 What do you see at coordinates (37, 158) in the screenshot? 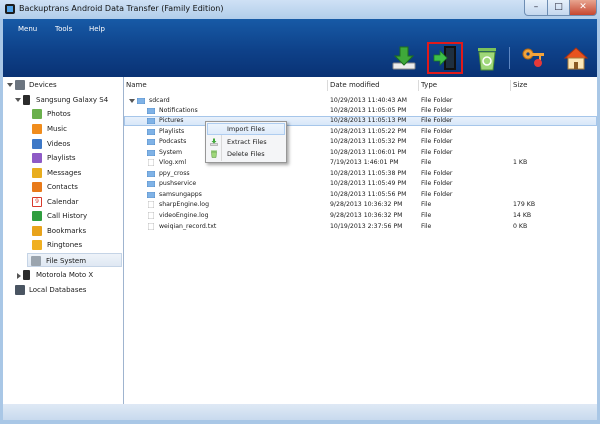
I see `playlists-icon` at bounding box center [37, 158].